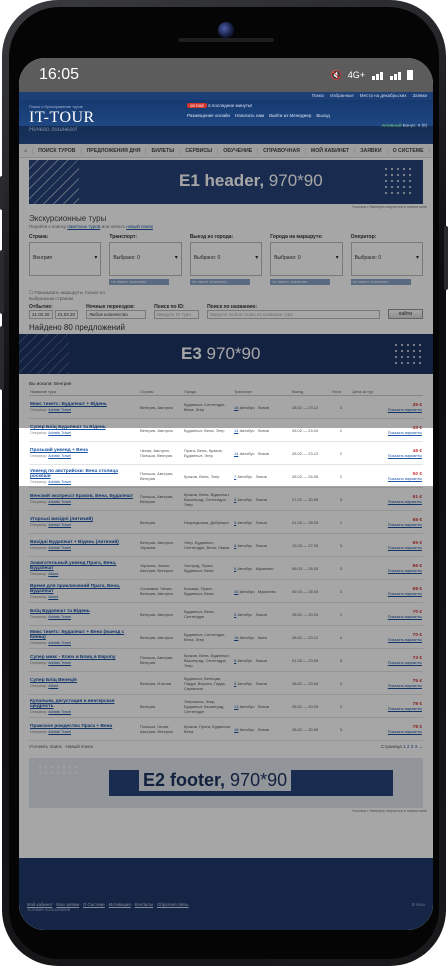  What do you see at coordinates (318, 96) in the screenshot?
I see `top-link: Поиск` at bounding box center [318, 96].